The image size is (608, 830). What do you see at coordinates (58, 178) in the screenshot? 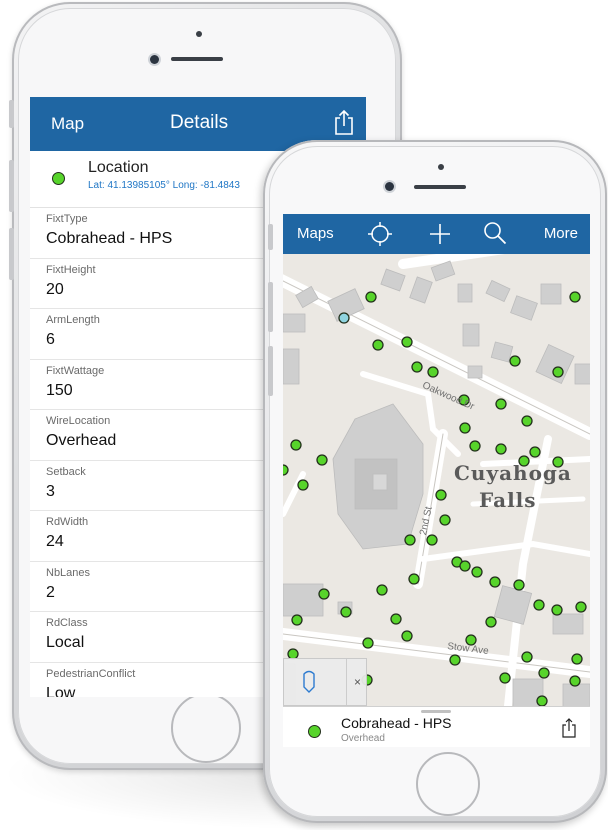
I see `location-point-icon` at bounding box center [58, 178].